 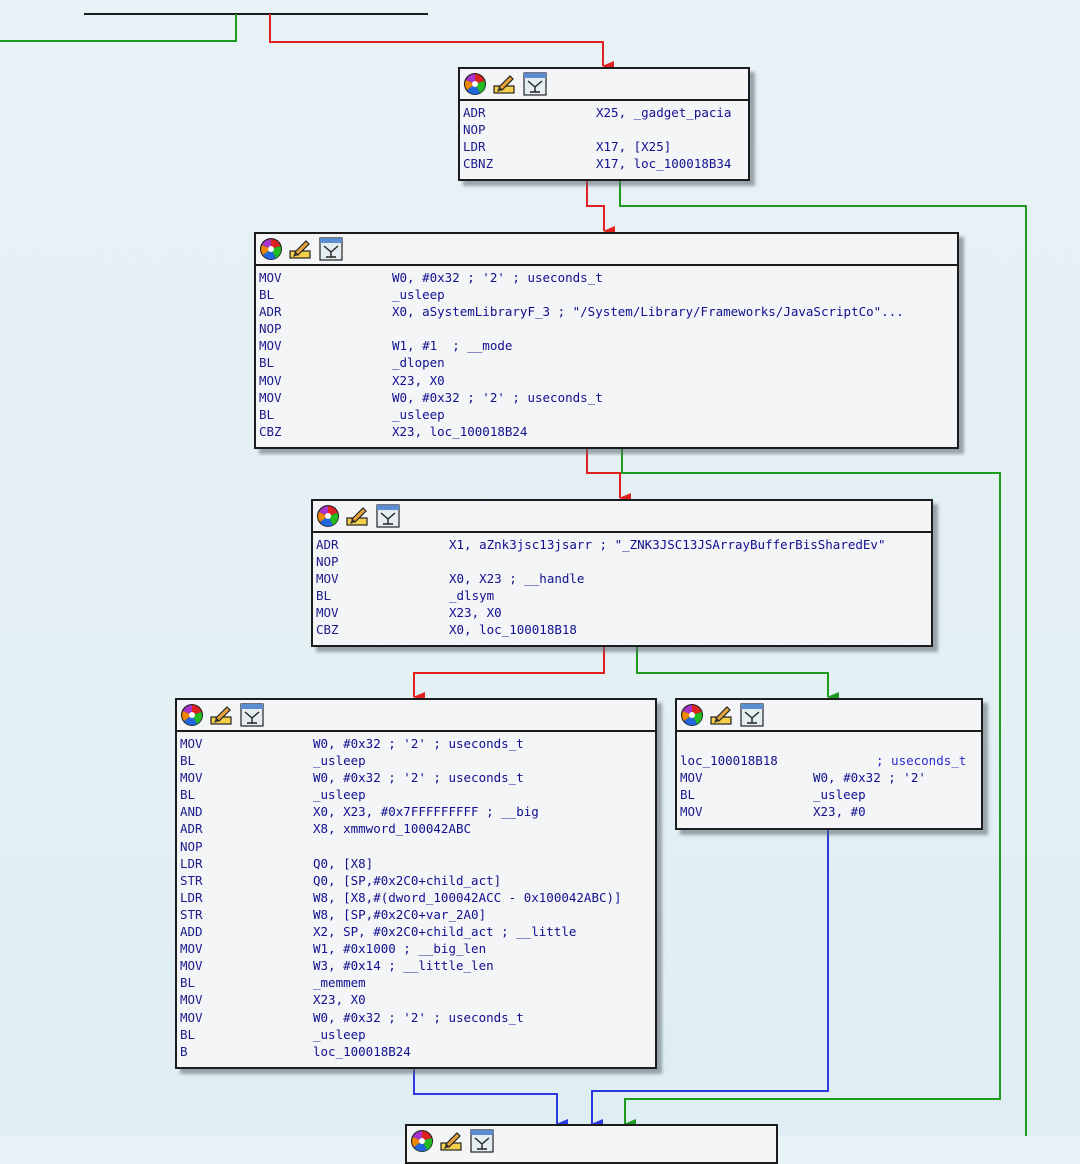 I want to click on asm-line: MOV W1, #1 ; __mode, so click(x=608, y=345).